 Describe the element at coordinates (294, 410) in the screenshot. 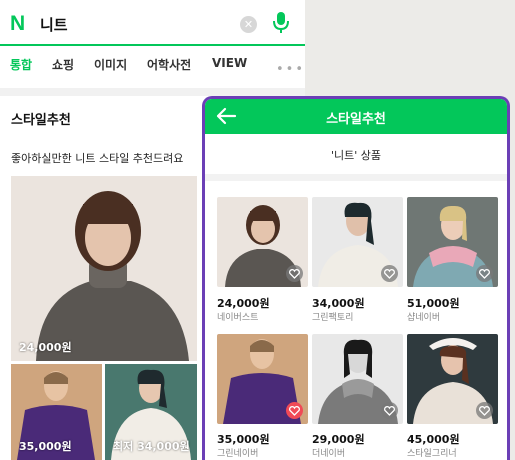

I see `heart-filled-icon` at that location.